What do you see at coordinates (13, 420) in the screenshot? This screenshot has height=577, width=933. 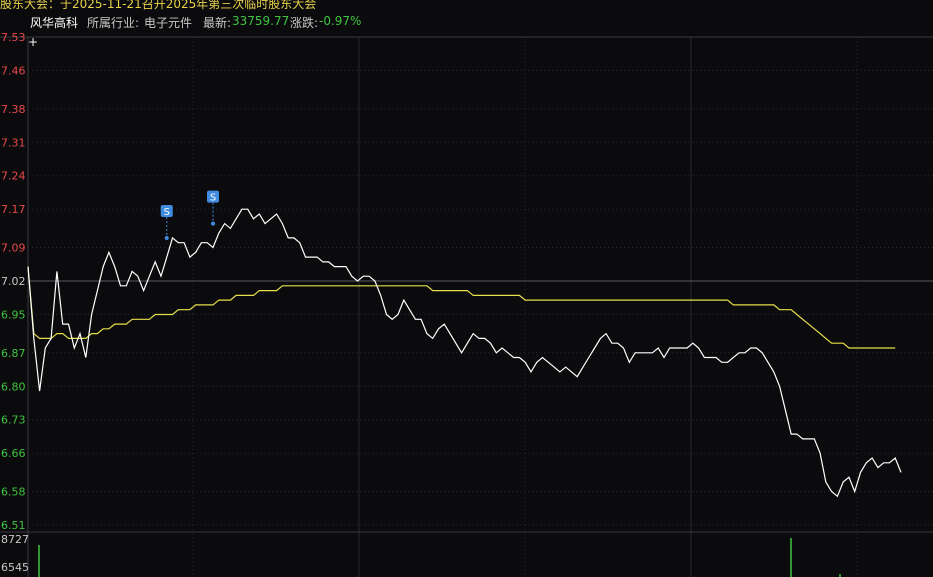 I see `y-tick-label: 6.73` at bounding box center [13, 420].